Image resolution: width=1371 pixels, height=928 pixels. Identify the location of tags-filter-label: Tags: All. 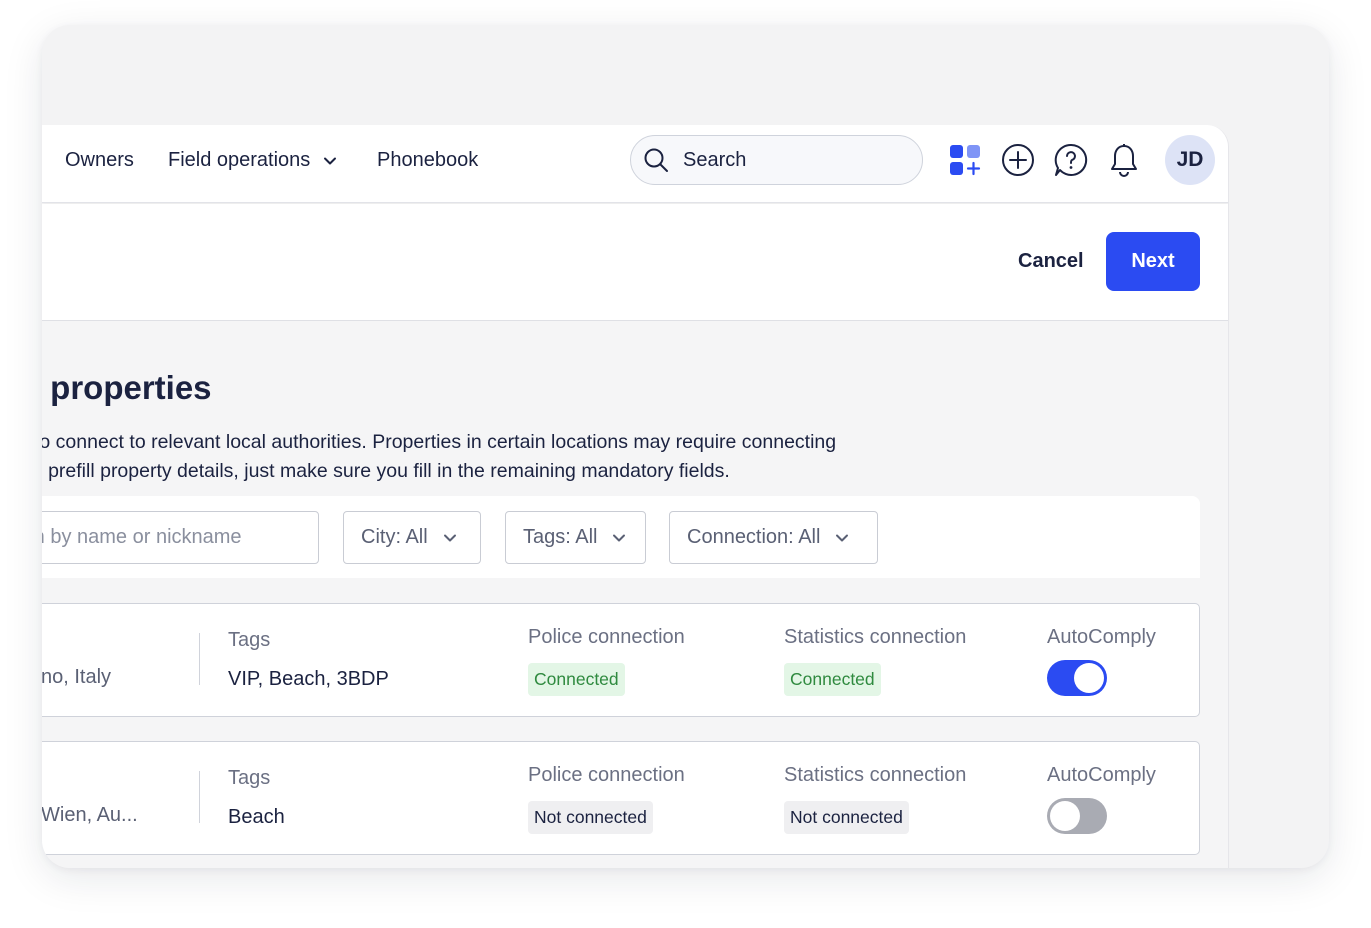
(560, 537).